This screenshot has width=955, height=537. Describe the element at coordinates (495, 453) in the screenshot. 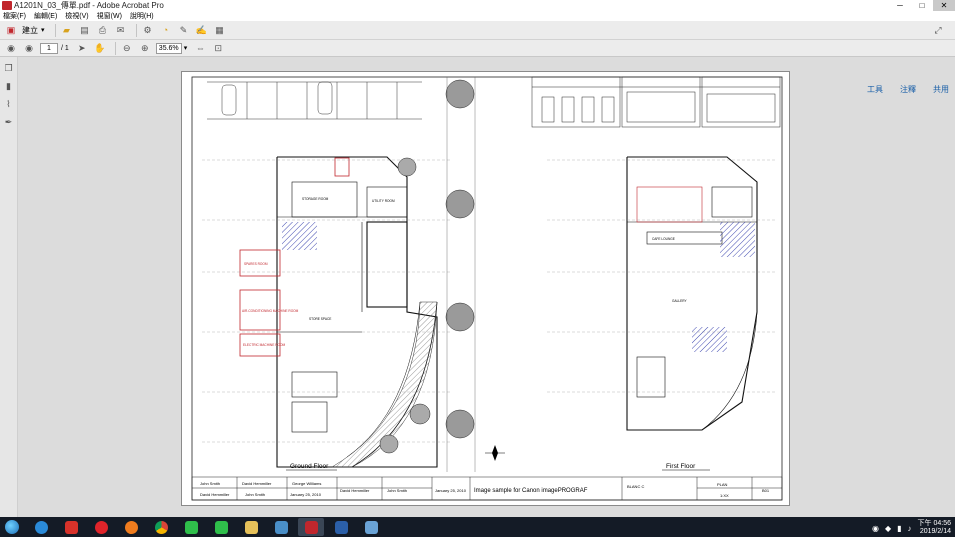

I see `north-arrow` at that location.